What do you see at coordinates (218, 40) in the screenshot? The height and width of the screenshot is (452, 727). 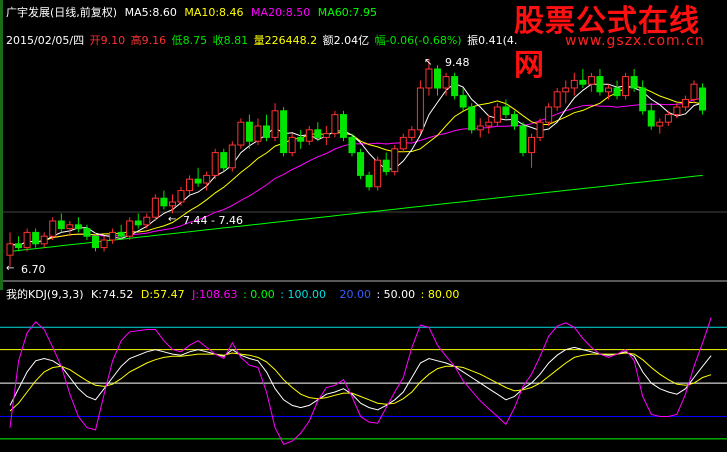 I see `close-label: 收` at bounding box center [218, 40].